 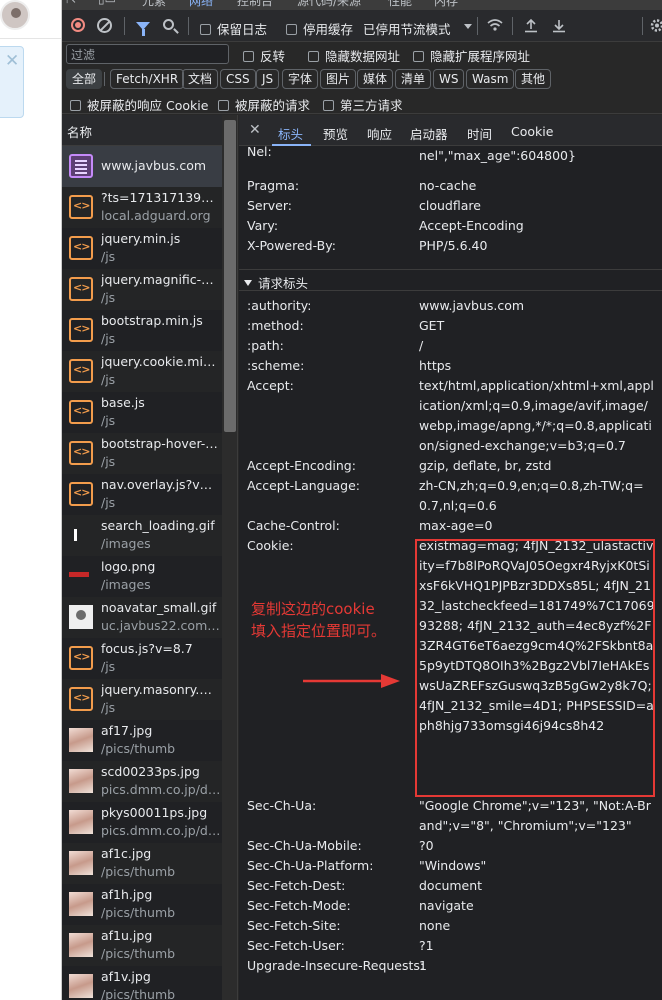 I want to click on type-filter-font: 字体, so click(x=300, y=79).